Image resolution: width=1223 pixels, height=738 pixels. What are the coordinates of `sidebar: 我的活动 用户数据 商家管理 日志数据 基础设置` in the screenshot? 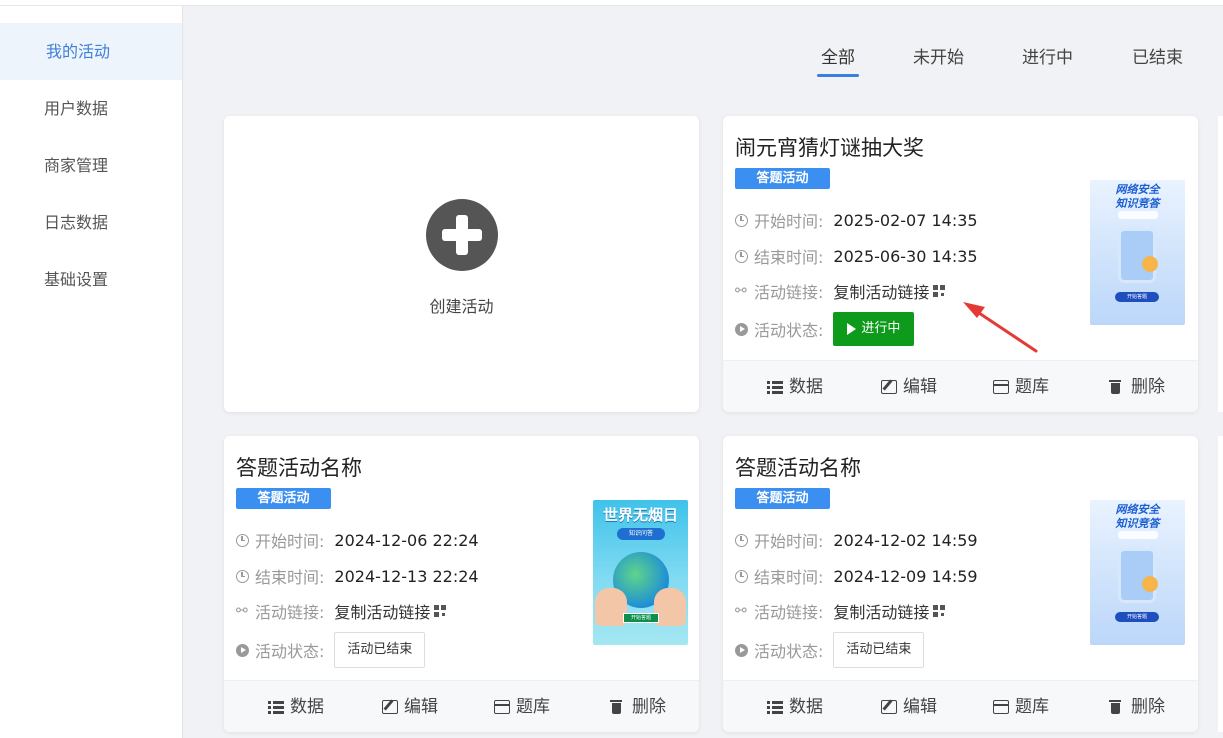 It's located at (91, 372).